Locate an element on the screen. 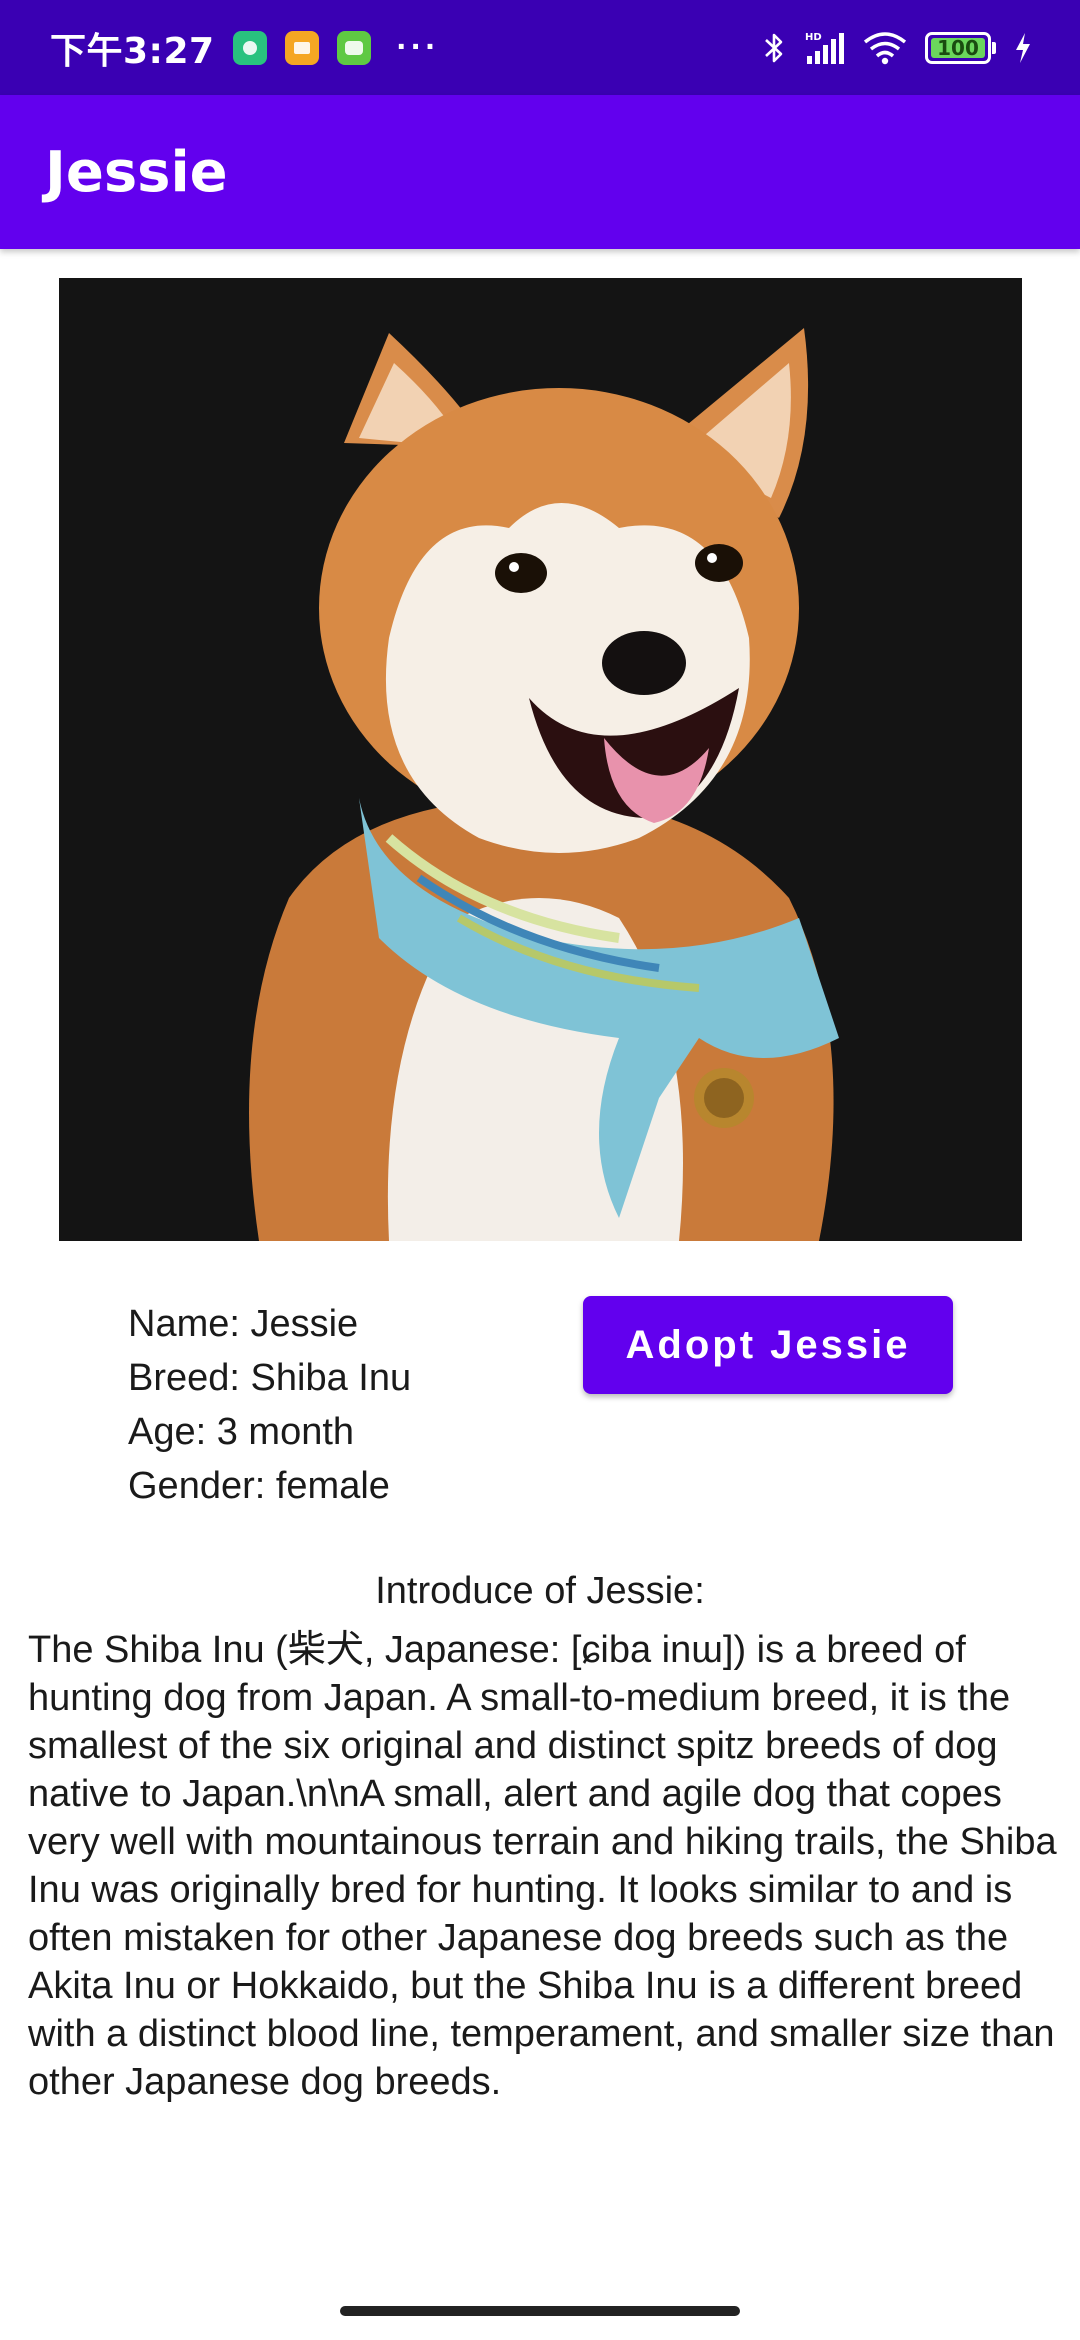 This screenshot has height=2340, width=1080. page-title: Jessie is located at coordinates (136, 172).